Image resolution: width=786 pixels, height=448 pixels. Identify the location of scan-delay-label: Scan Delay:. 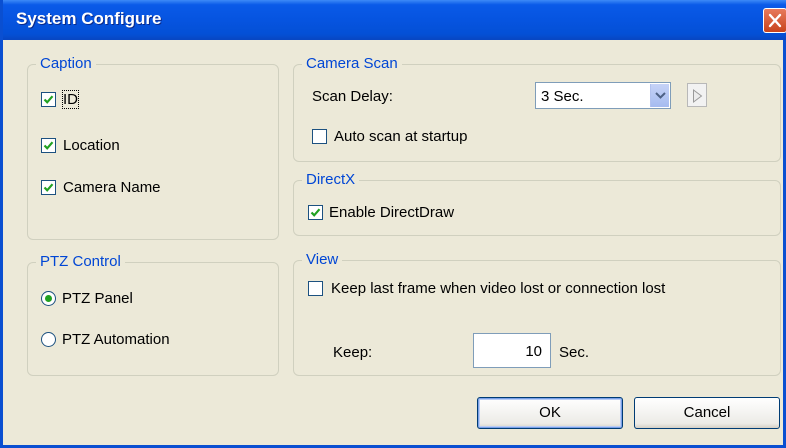
(352, 96).